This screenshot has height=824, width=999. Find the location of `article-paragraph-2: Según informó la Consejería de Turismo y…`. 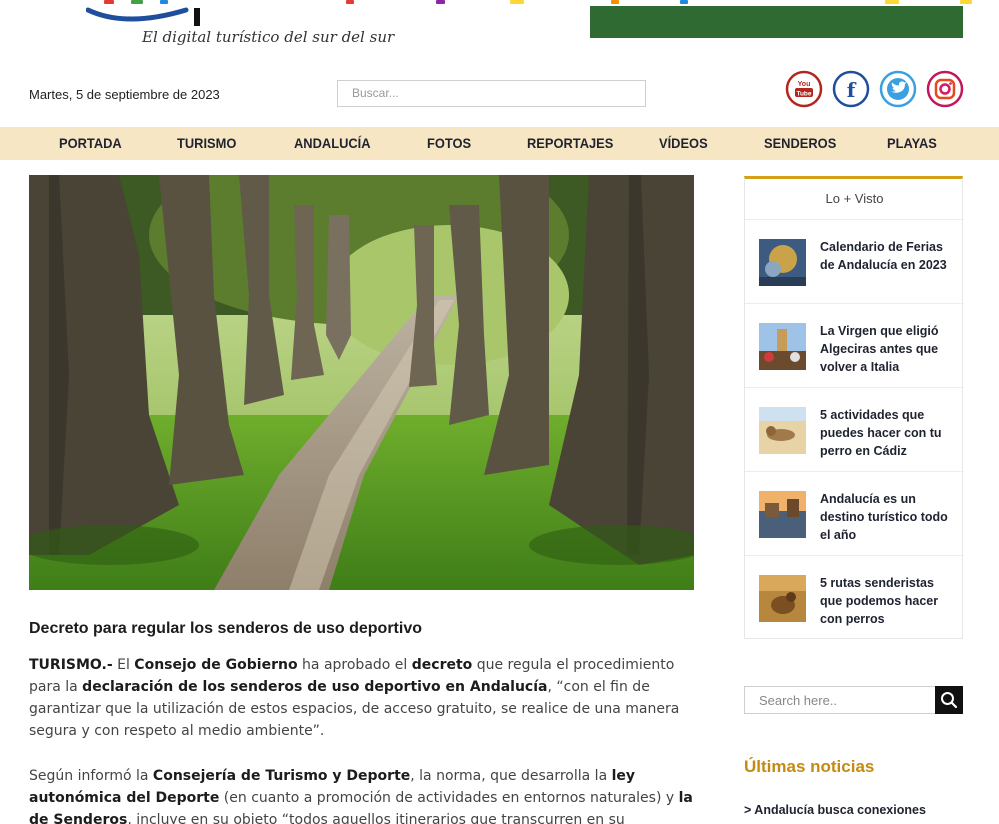

article-paragraph-2: Según informó la Consejería de Turismo y… is located at coordinates (361, 794).